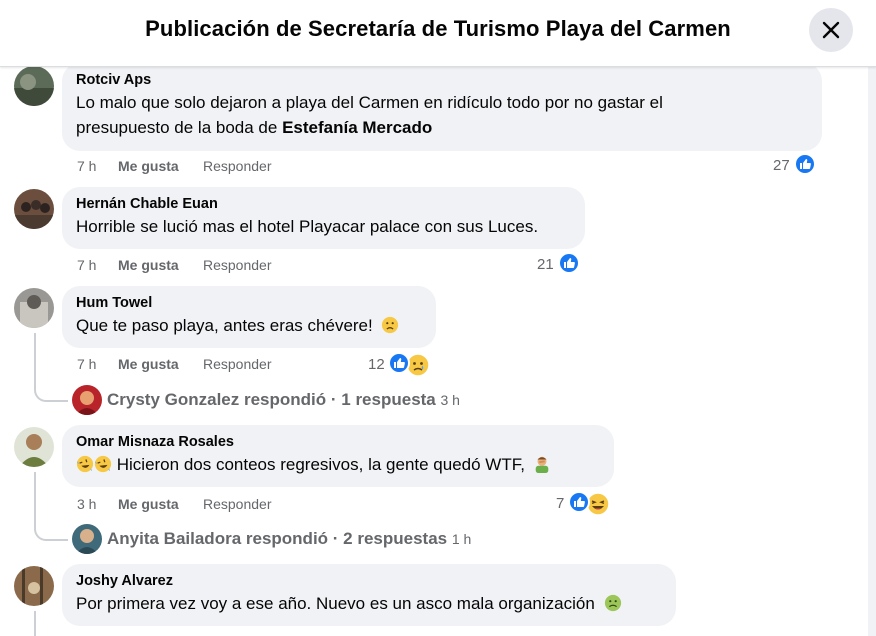 Image resolution: width=876 pixels, height=636 pixels. I want to click on close-icon, so click(831, 30).